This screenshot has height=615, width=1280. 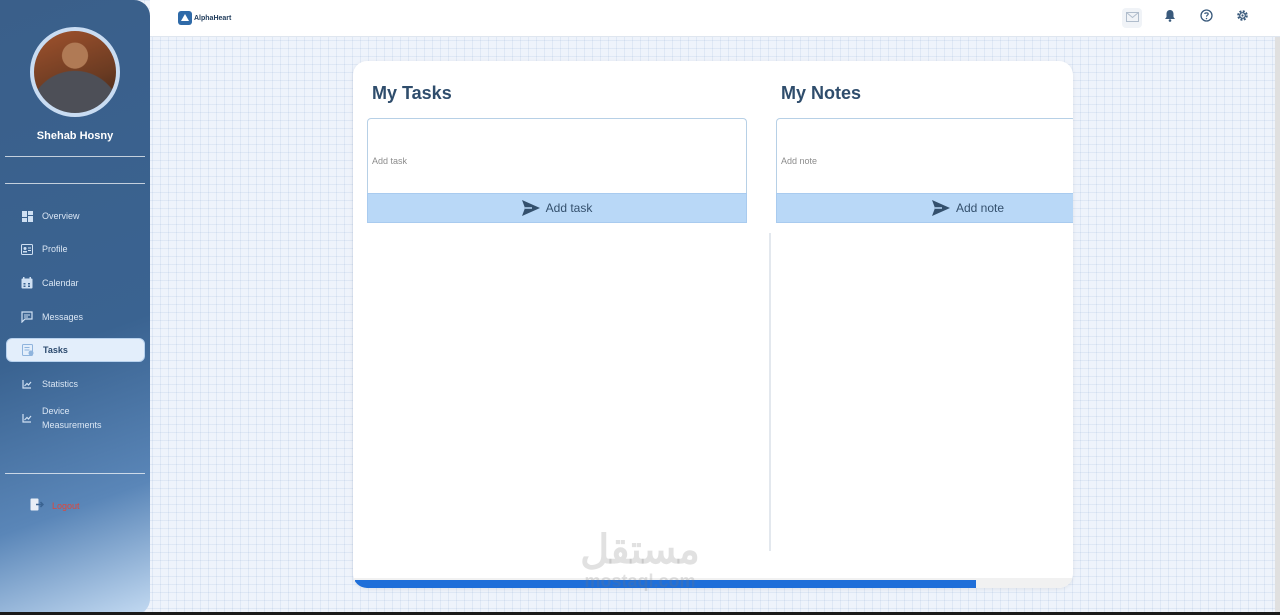 I want to click on tasks-title: My Tasks, so click(x=412, y=93).